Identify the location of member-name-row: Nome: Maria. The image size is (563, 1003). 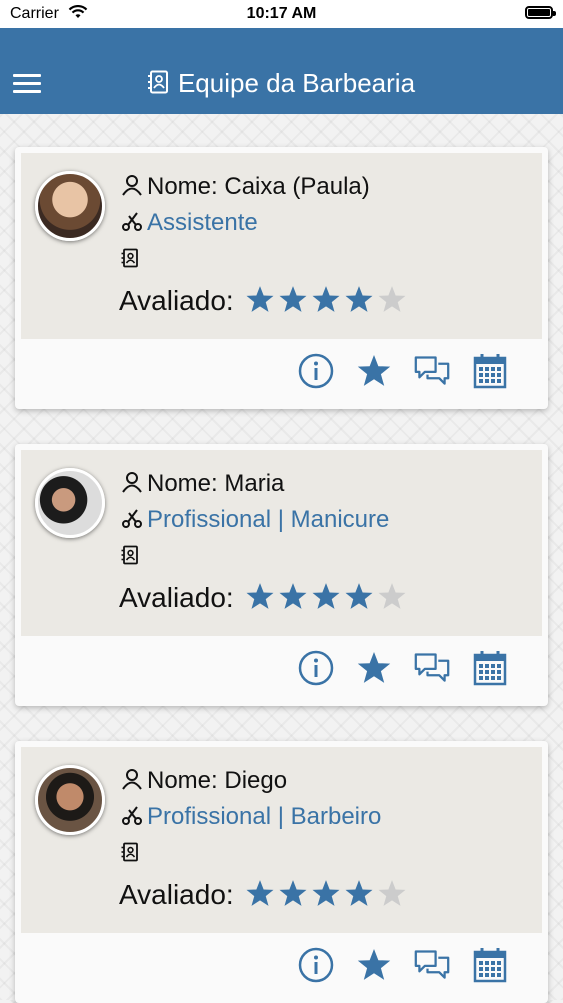
(202, 484).